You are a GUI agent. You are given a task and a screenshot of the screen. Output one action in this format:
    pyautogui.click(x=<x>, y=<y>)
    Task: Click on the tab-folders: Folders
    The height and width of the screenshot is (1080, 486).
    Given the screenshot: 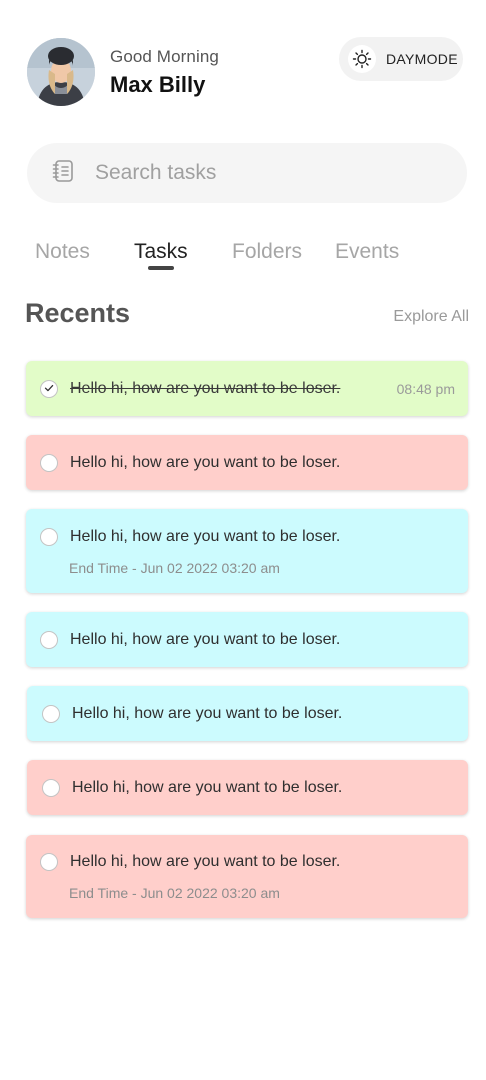 What is the action you would take?
    pyautogui.click(x=267, y=252)
    